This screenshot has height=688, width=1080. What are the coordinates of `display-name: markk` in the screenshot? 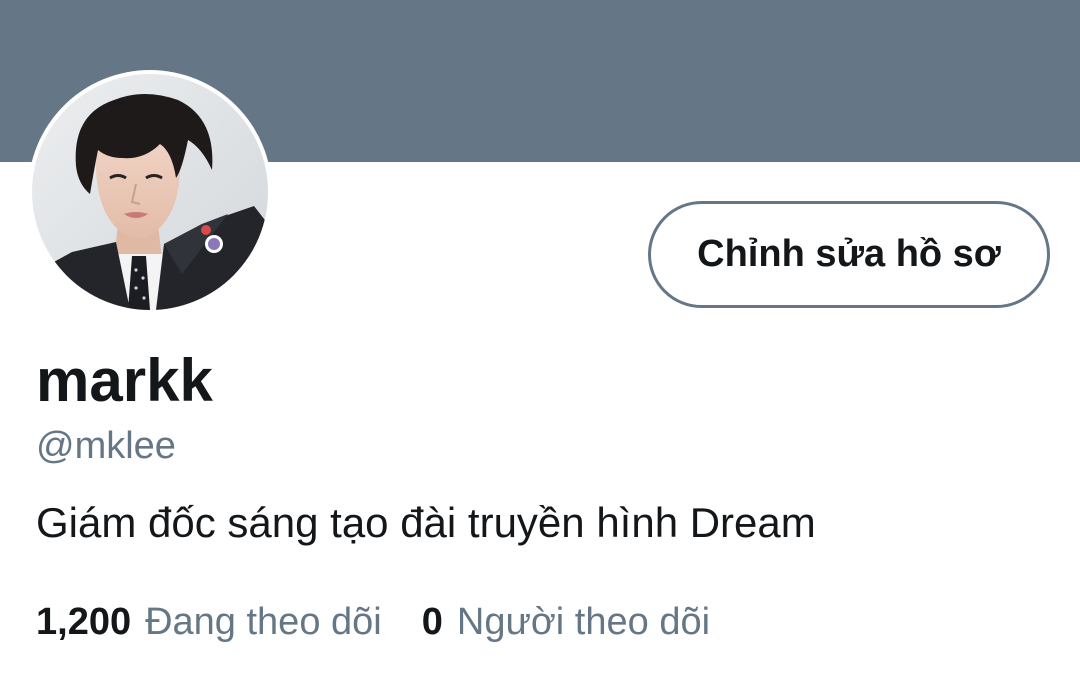 It's located at (124, 380).